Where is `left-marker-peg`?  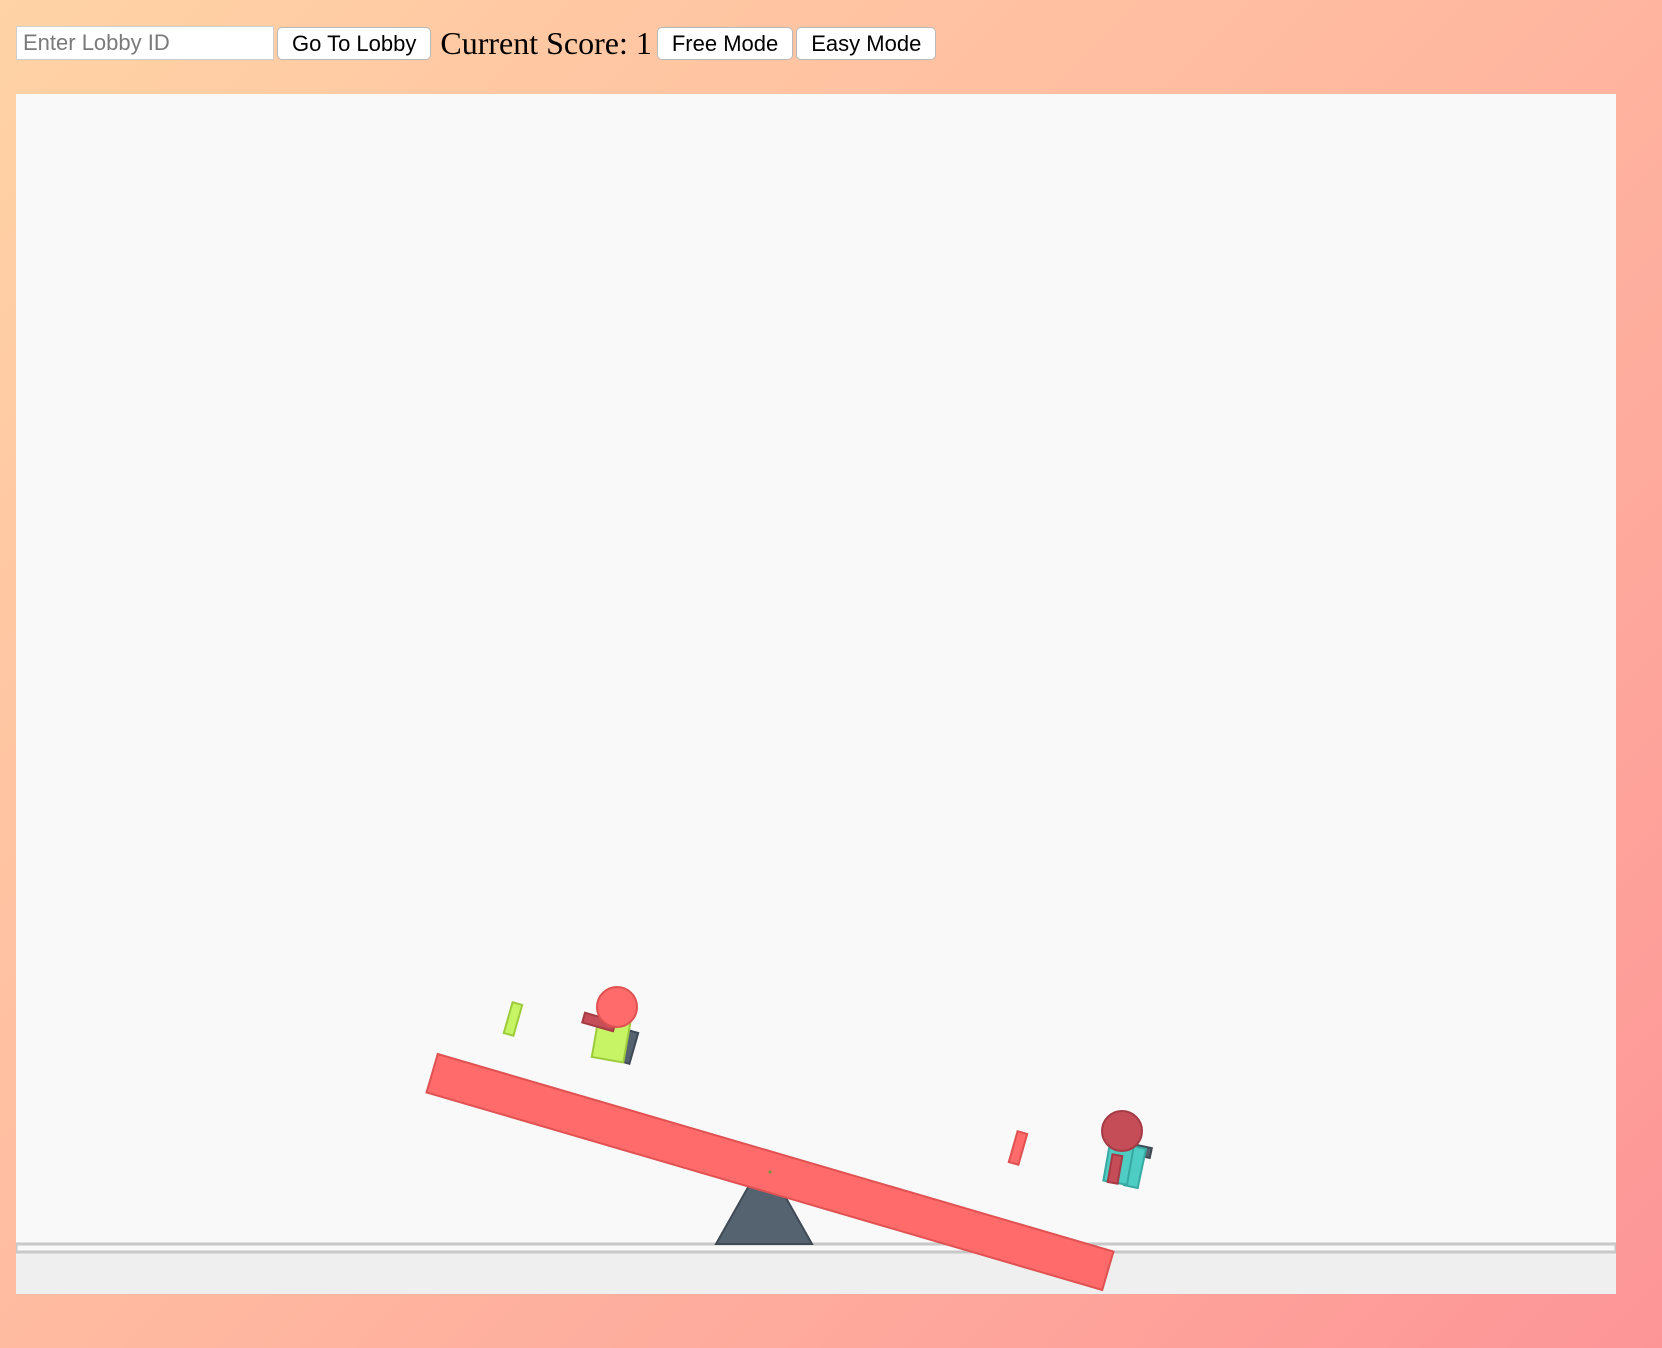
left-marker-peg is located at coordinates (513, 1019).